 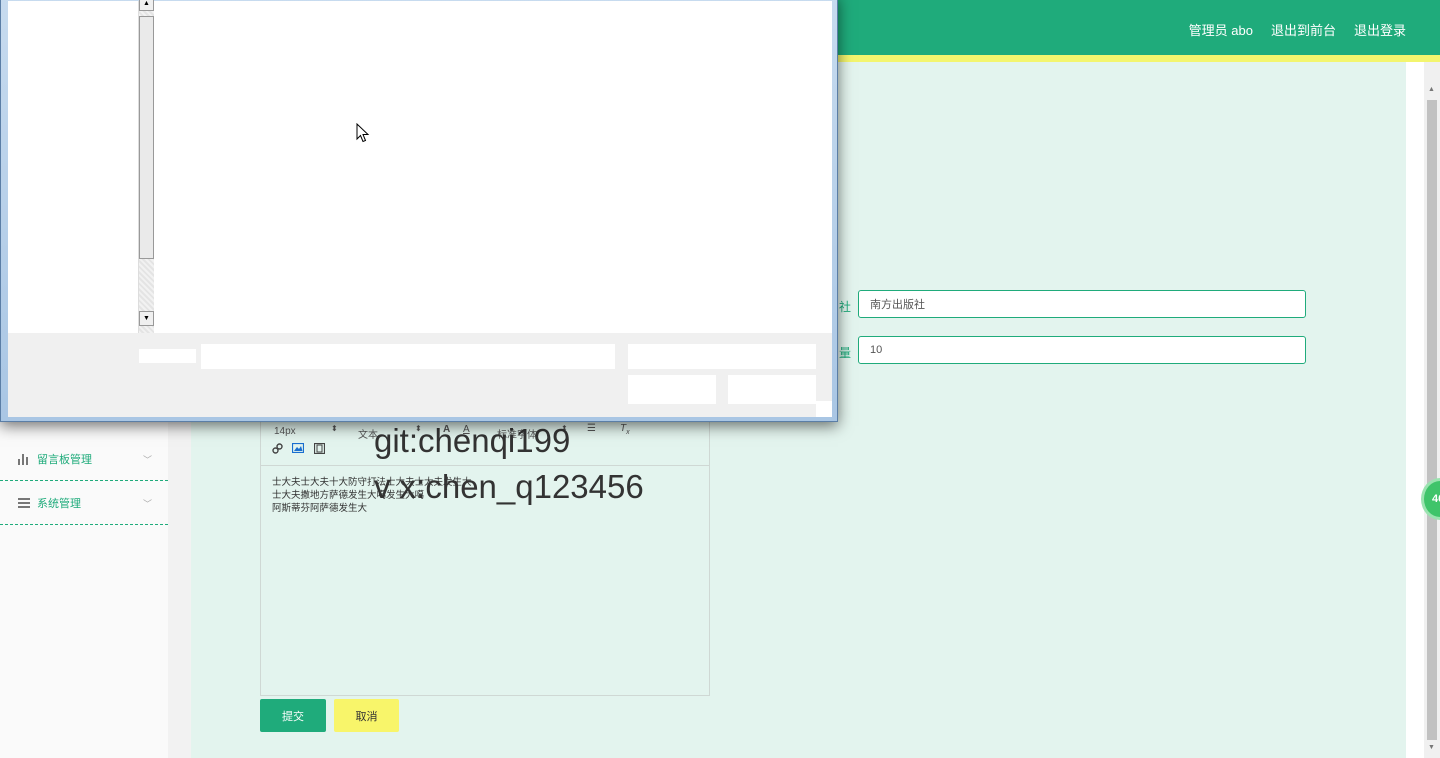 I want to click on publisher-label: 社, so click(x=845, y=307).